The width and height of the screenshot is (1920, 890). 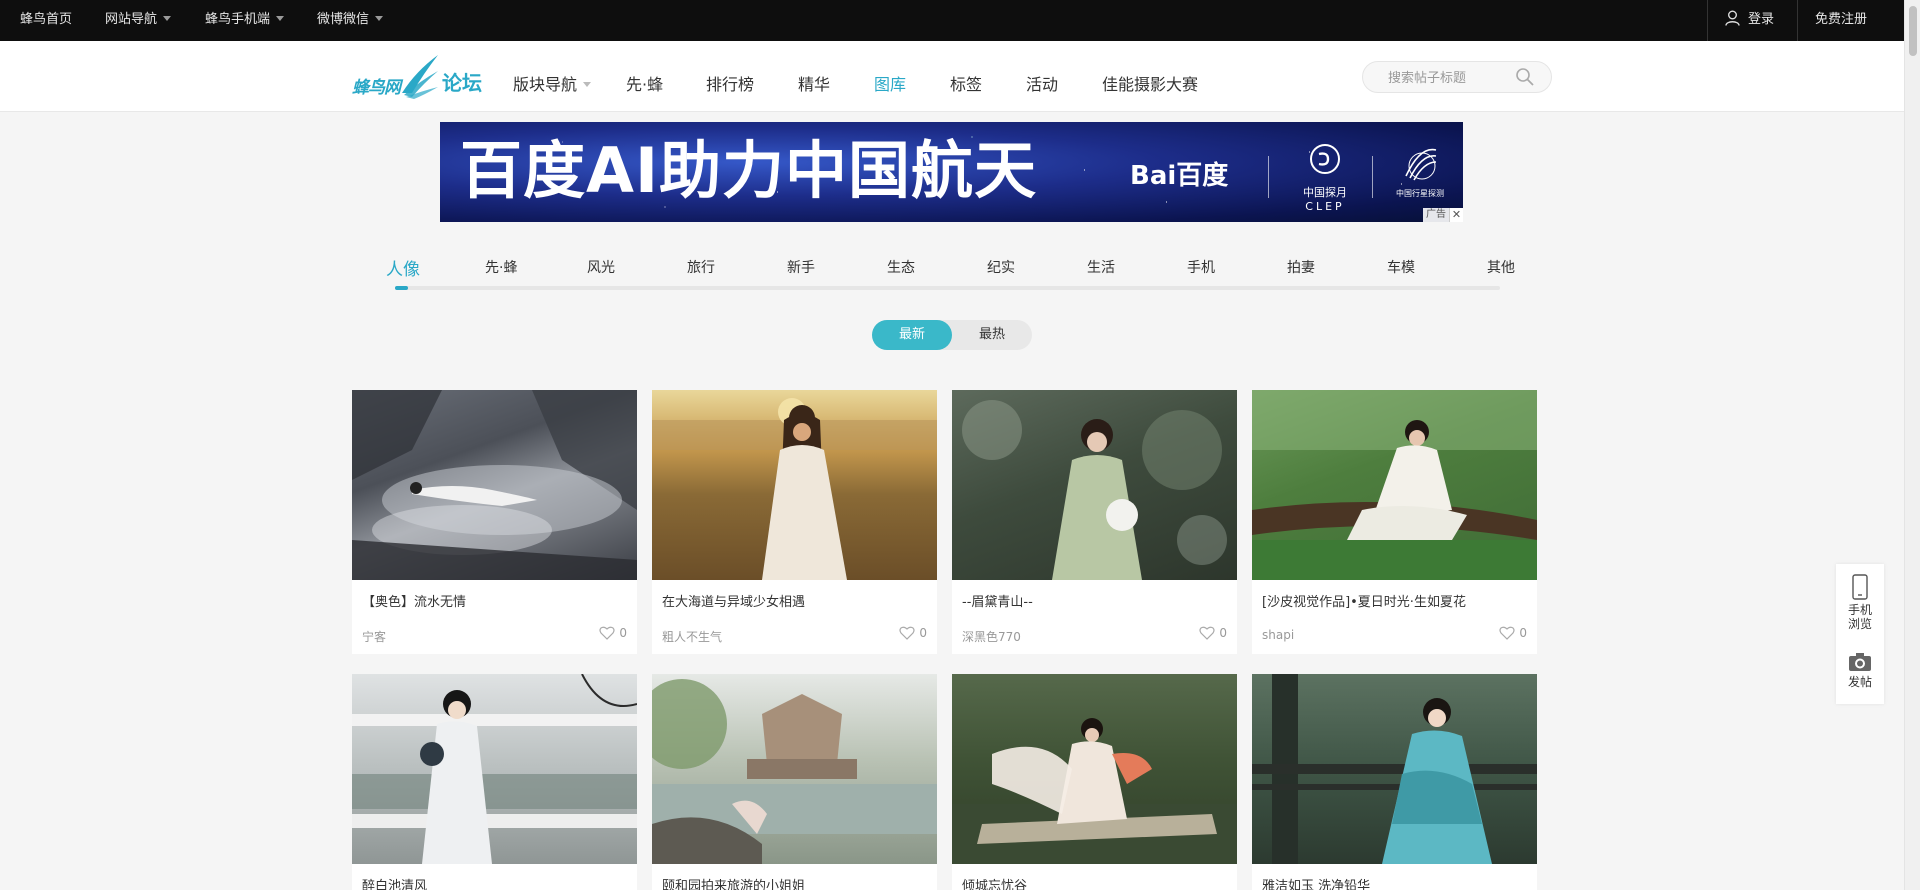 I want to click on login-link: 登录, so click(x=1749, y=20).